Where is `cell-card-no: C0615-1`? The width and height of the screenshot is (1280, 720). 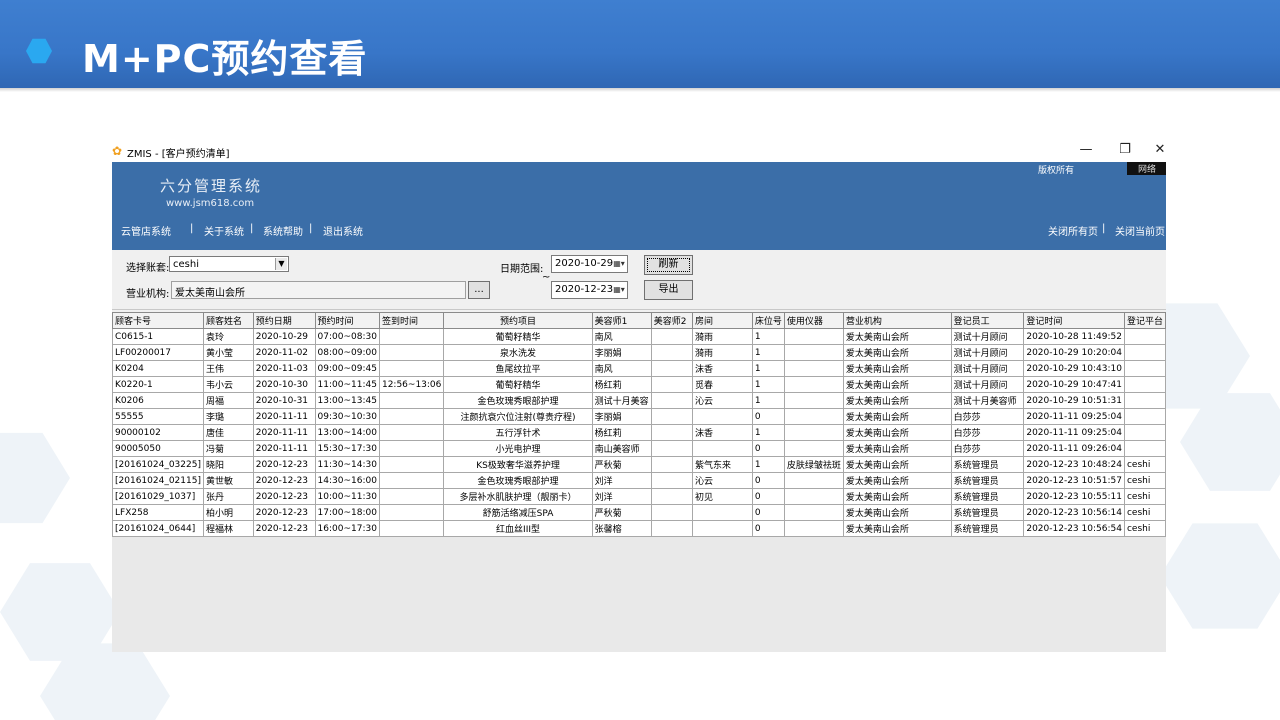 cell-card-no: C0615-1 is located at coordinates (158, 336).